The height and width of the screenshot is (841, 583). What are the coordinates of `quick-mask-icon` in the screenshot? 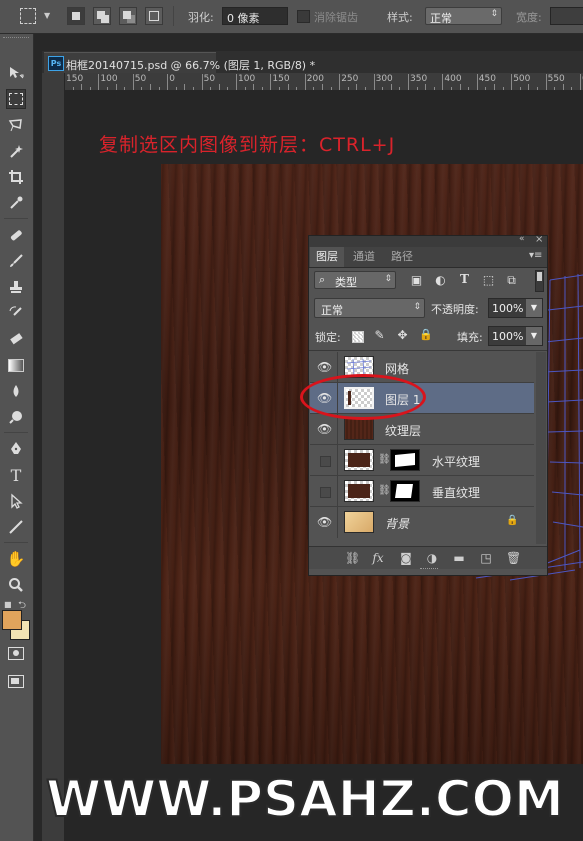 It's located at (16, 653).